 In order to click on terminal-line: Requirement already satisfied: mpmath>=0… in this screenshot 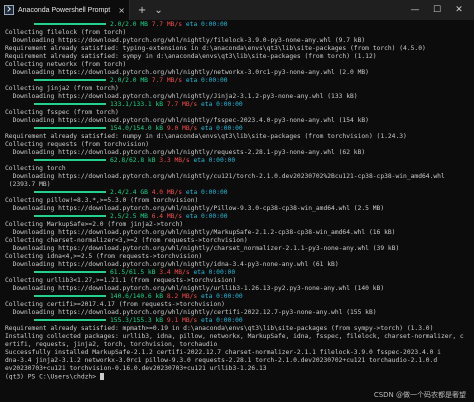, I will do `click(219, 328)`.